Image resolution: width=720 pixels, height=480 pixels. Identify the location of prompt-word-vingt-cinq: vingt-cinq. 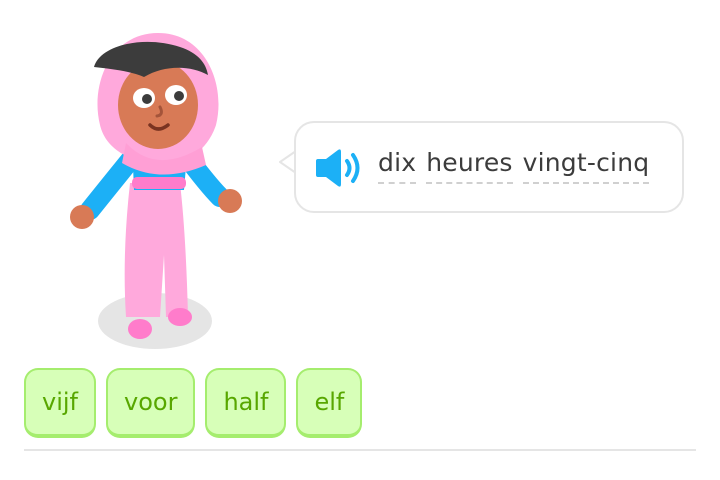
(586, 166).